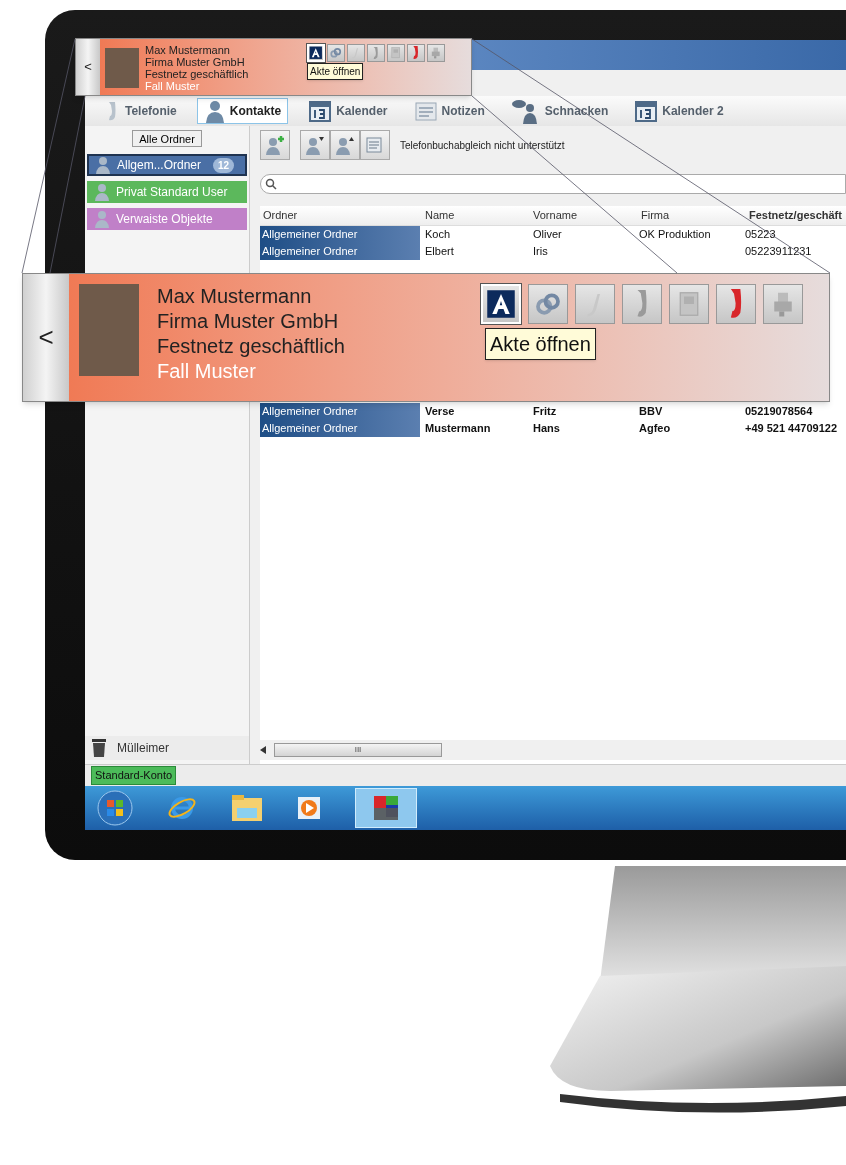 This screenshot has height=1165, width=846. What do you see at coordinates (474, 215) in the screenshot?
I see `column-header: Name` at bounding box center [474, 215].